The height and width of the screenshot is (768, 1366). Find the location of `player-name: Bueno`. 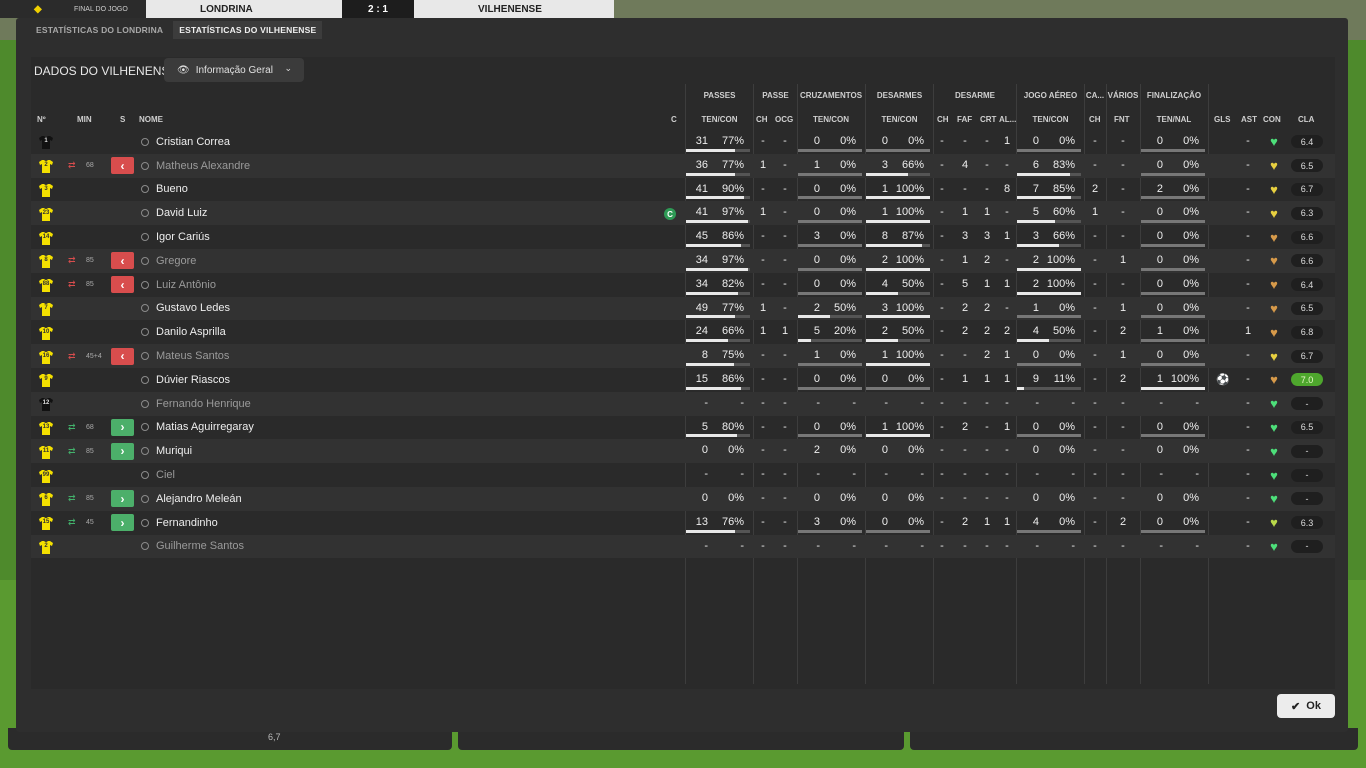

player-name: Bueno is located at coordinates (172, 189).